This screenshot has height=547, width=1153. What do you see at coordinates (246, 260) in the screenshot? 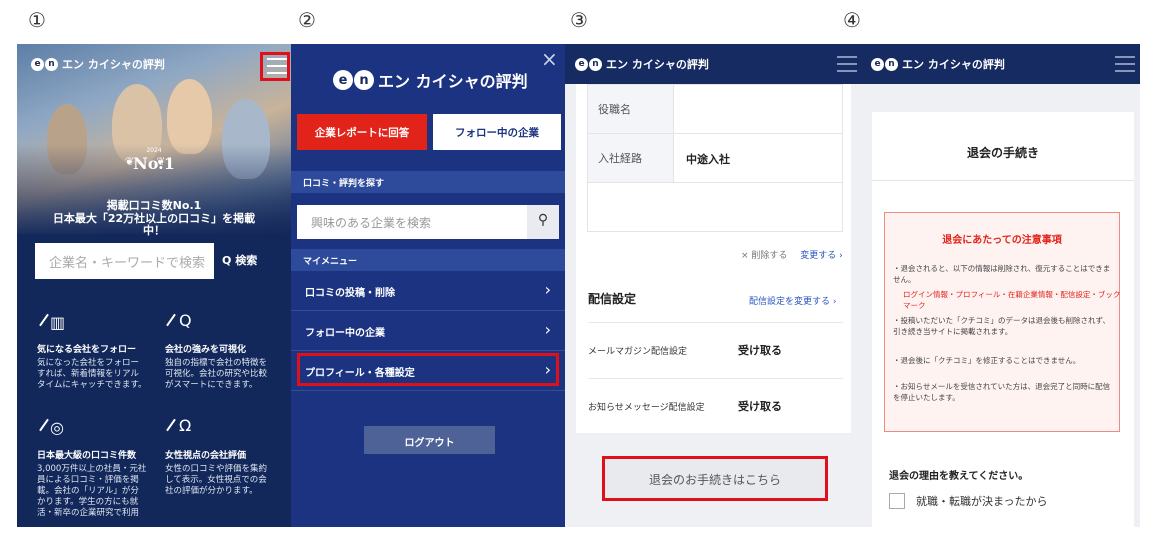
I see `search-button-label: 検索` at bounding box center [246, 260].